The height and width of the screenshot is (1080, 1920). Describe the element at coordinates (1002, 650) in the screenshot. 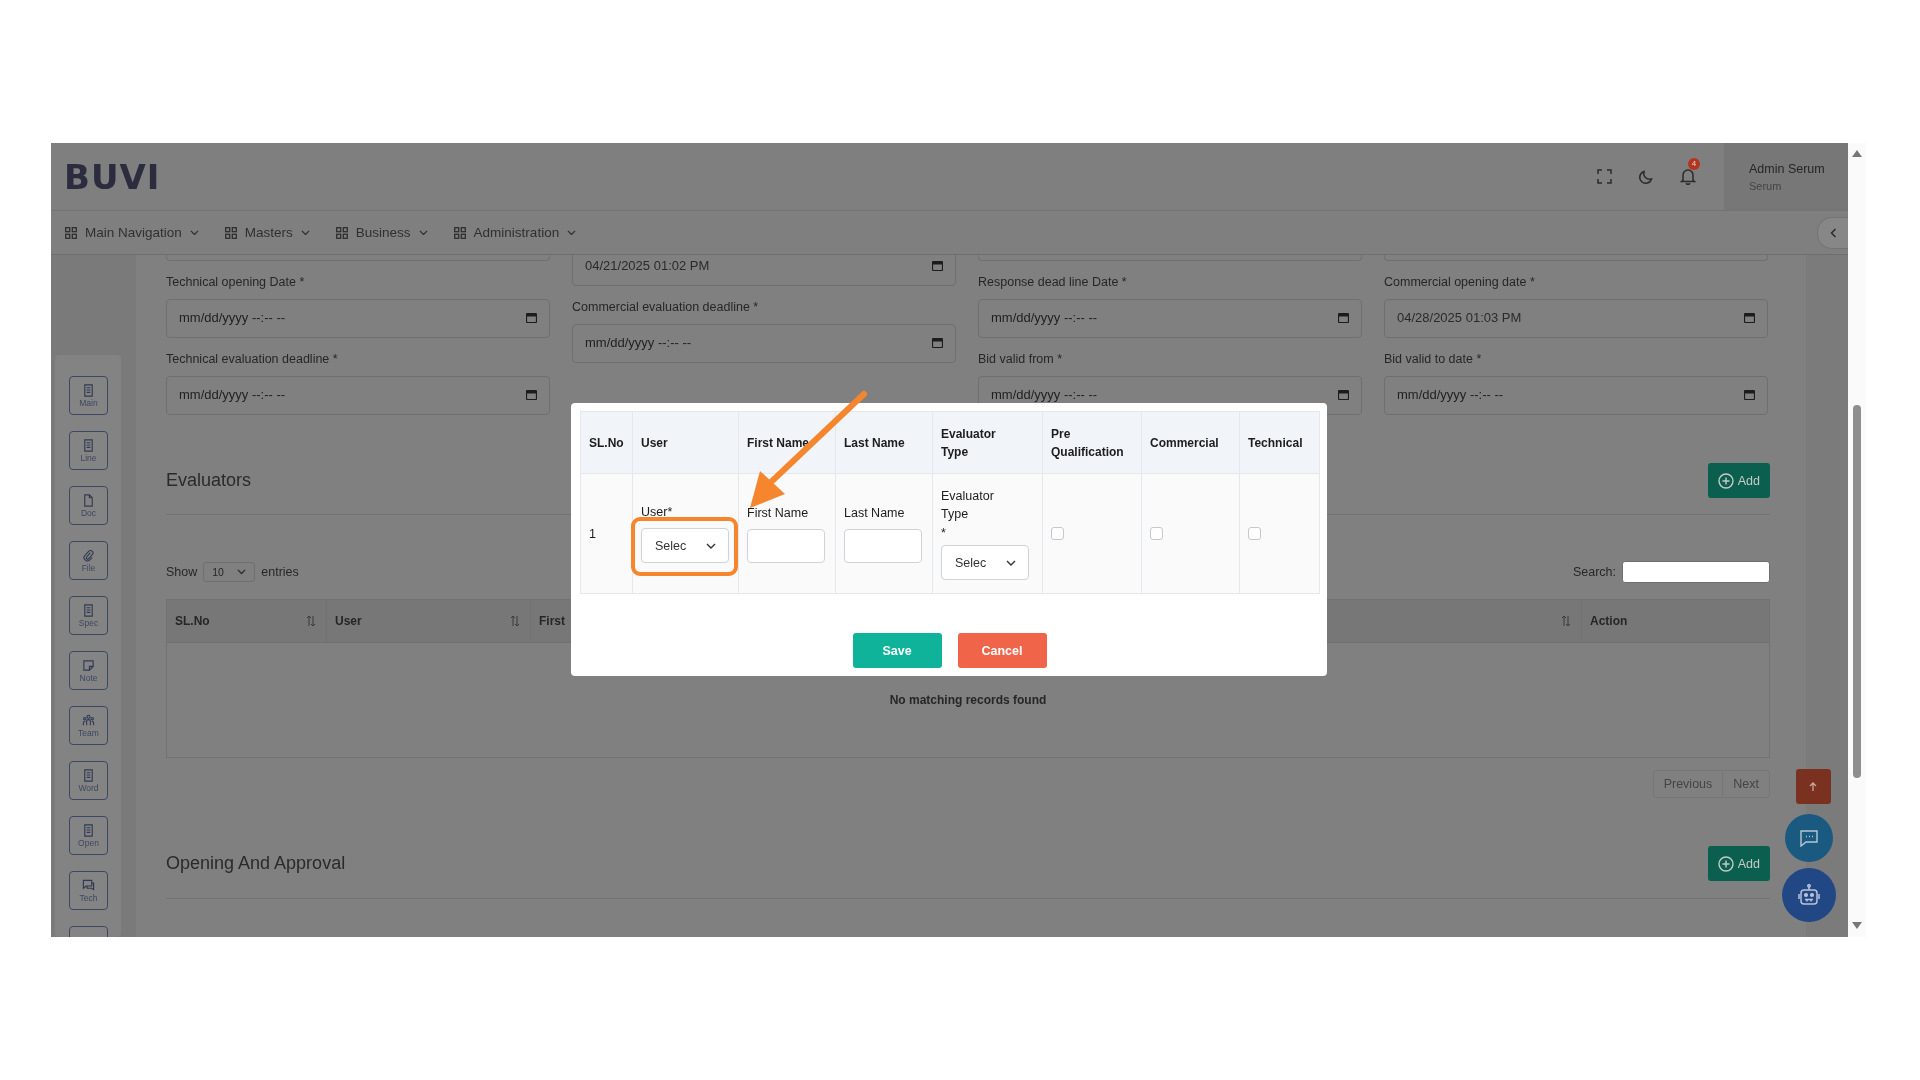

I see `cancel-button: Cancel` at that location.